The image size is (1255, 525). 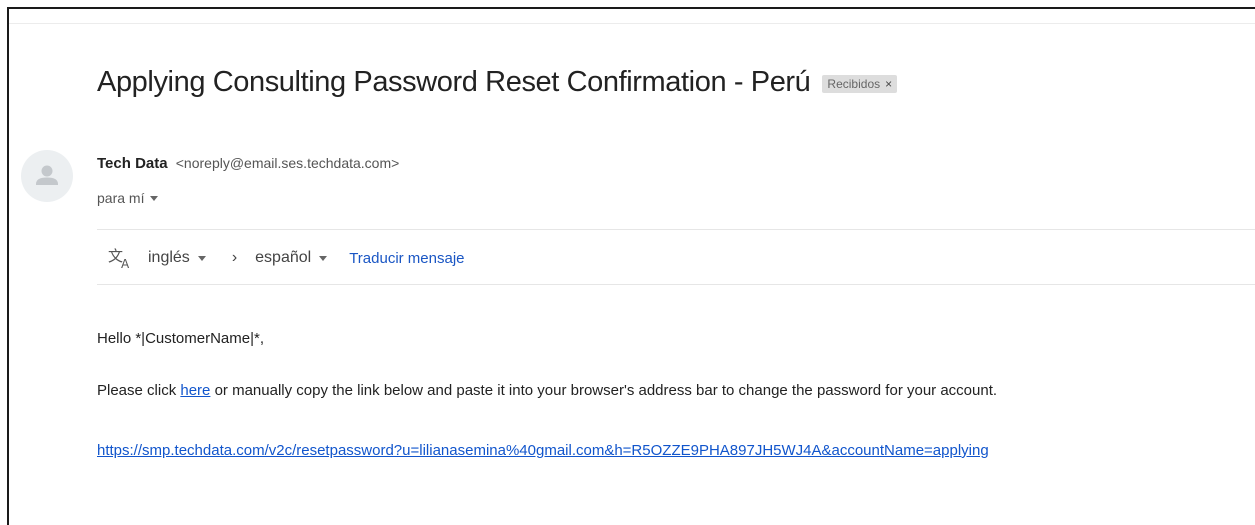 What do you see at coordinates (632, 16) in the screenshot?
I see `toolbar-strip` at bounding box center [632, 16].